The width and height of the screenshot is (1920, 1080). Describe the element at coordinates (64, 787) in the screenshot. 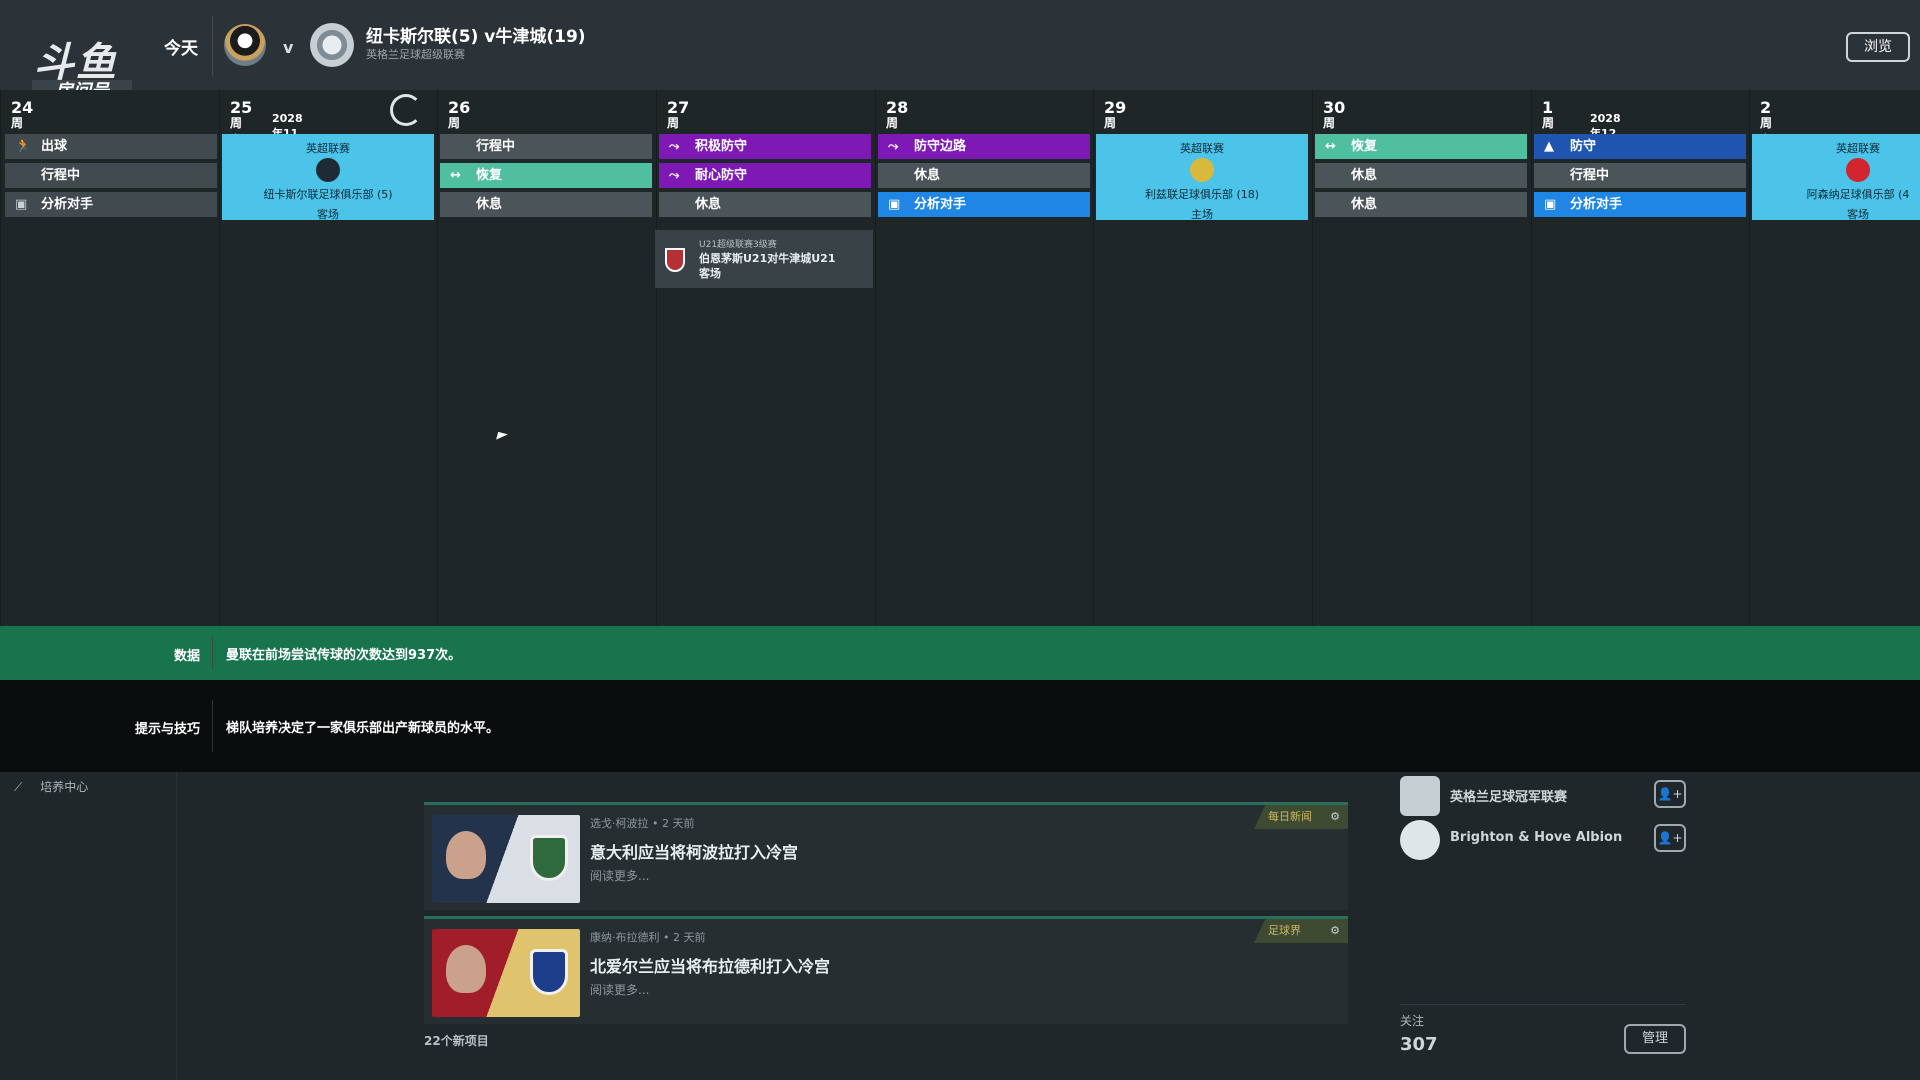

I see `development-center-label: 培养中心` at that location.